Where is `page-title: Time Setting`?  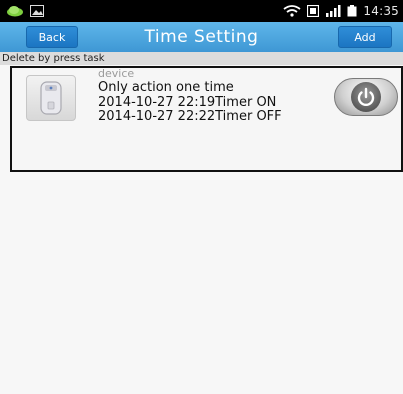
page-title: Time Setting is located at coordinates (201, 37).